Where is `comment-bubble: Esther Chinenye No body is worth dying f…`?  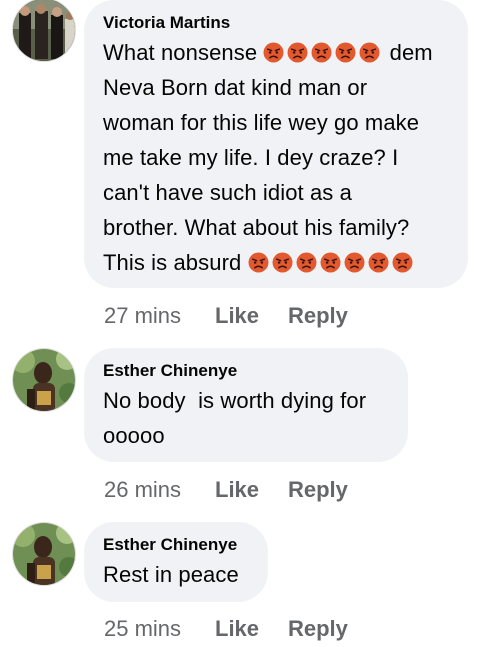 comment-bubble: Esther Chinenye No body is worth dying f… is located at coordinates (246, 405).